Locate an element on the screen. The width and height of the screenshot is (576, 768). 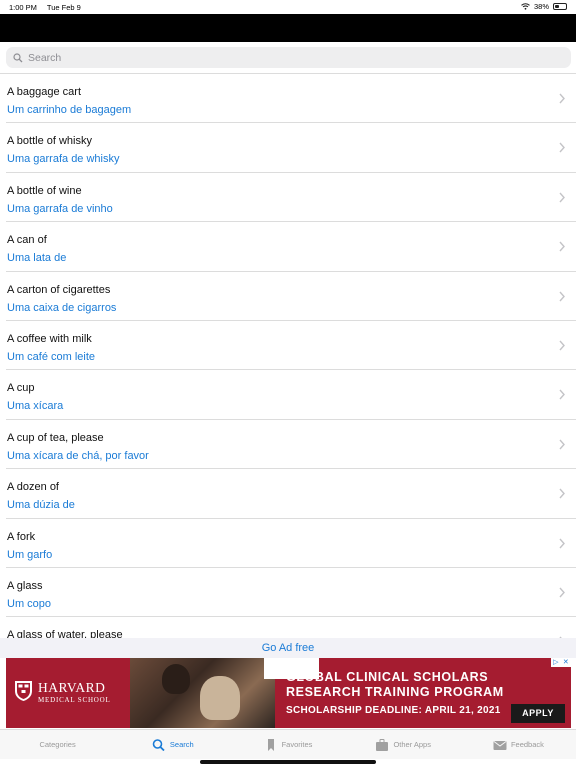
harvard-shield-icon is located at coordinates (23, 691).